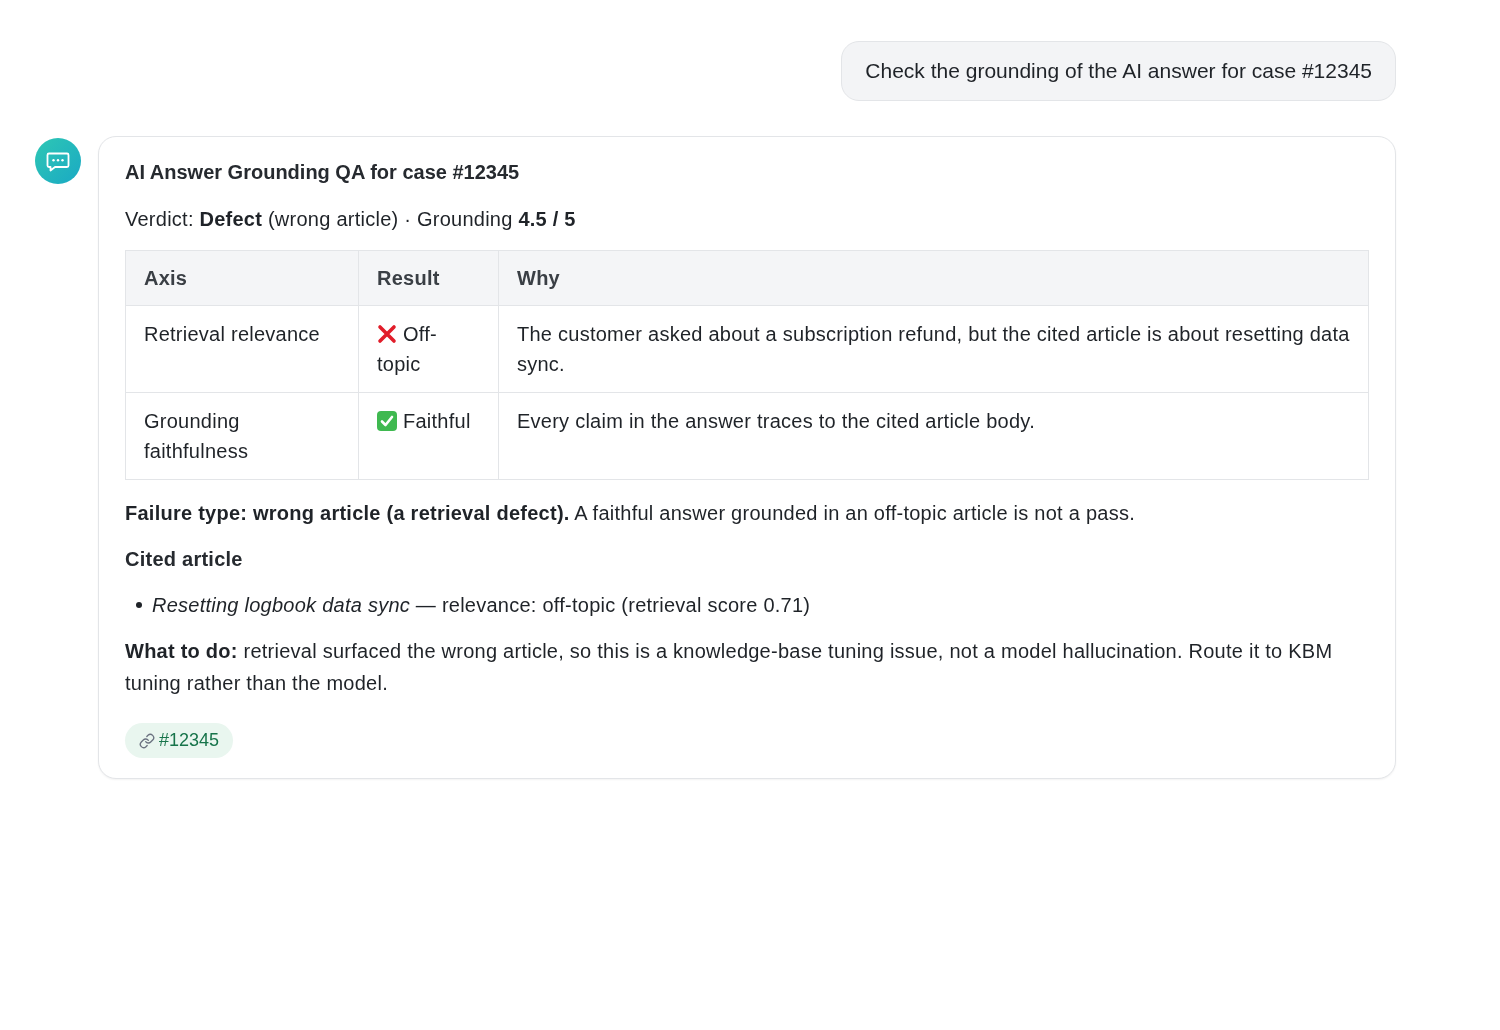 The height and width of the screenshot is (1030, 1500). I want to click on link-icon, so click(147, 740).